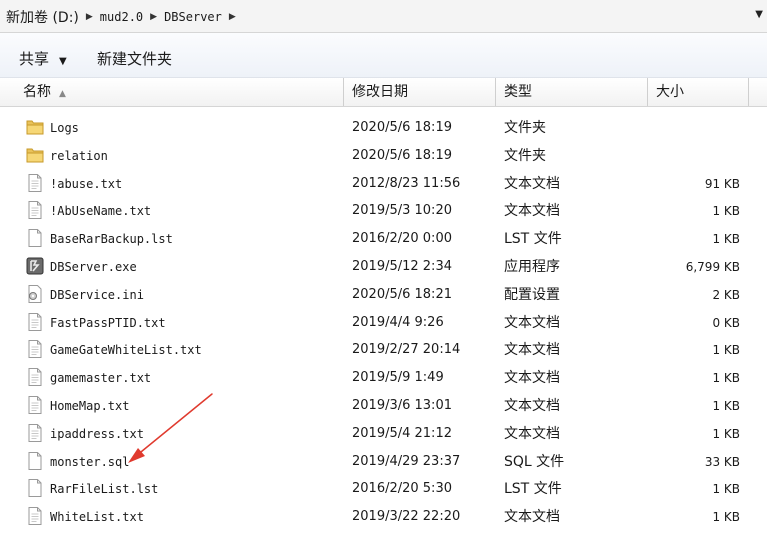 The image size is (767, 545). What do you see at coordinates (722, 461) in the screenshot?
I see `file-size: 33 KB` at bounding box center [722, 461].